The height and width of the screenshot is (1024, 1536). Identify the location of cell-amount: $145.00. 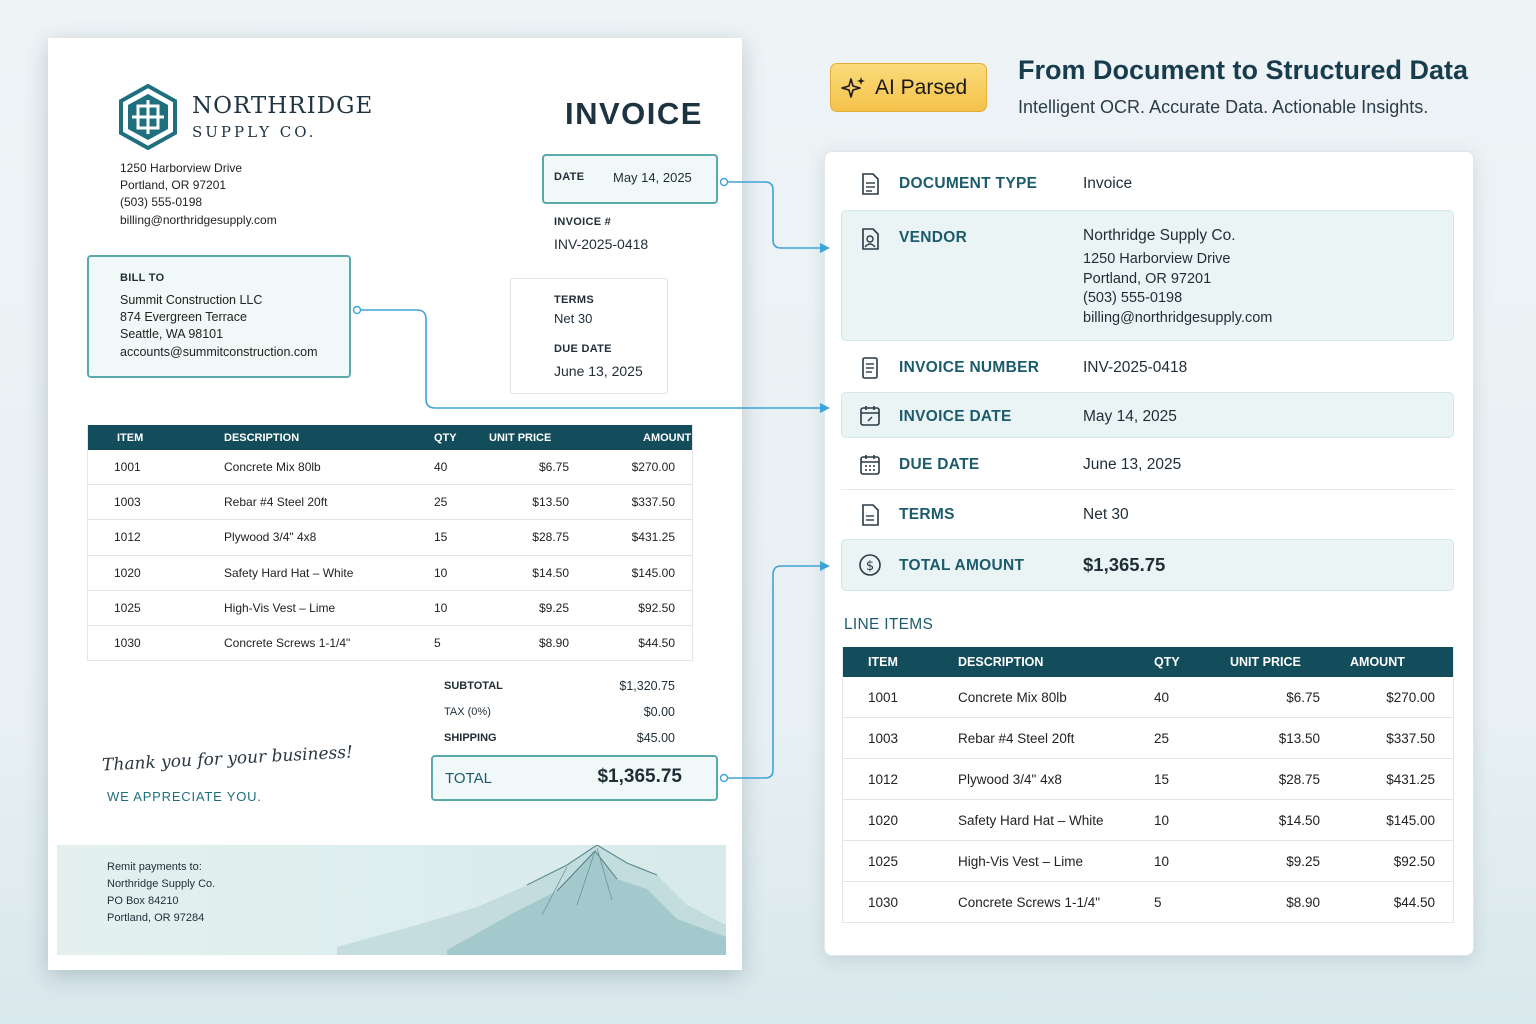
(646, 573).